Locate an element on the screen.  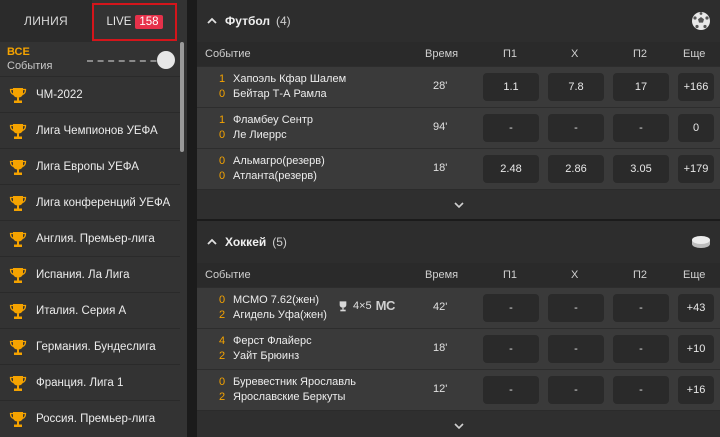
sidebar-item-league: Испания. Ла Лига is located at coordinates (90, 274).